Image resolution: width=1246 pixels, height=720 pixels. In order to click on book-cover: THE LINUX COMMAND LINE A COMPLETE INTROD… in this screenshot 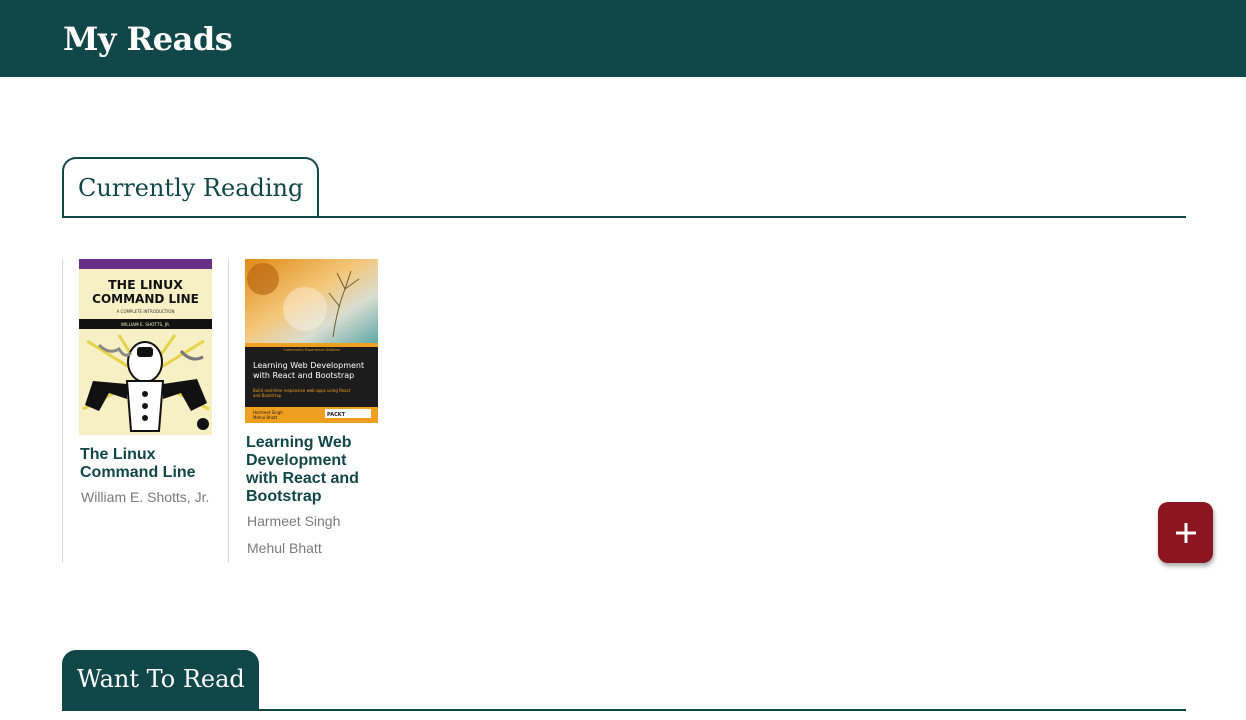, I will do `click(145, 347)`.